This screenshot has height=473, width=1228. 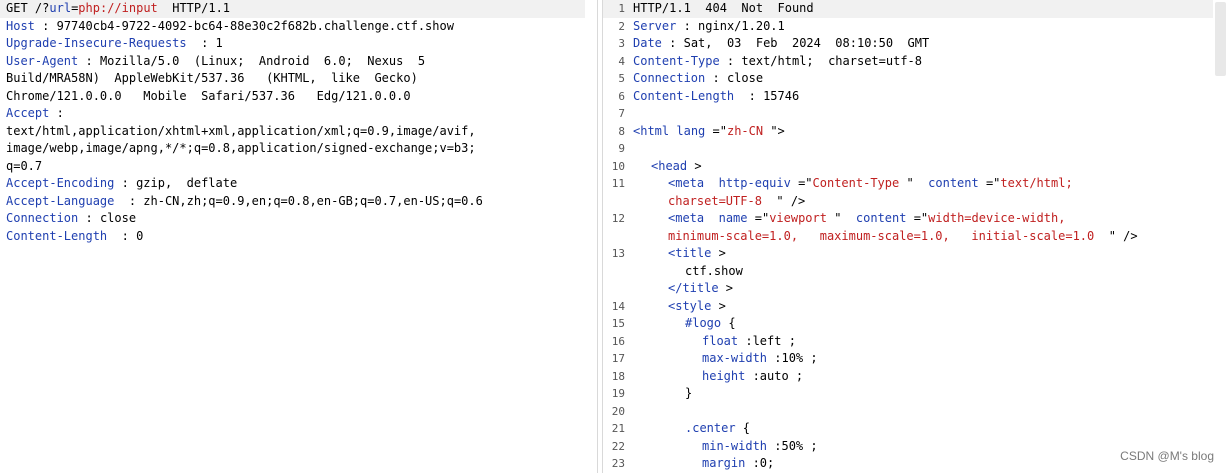 I want to click on code-token: height, so click(x=724, y=375).